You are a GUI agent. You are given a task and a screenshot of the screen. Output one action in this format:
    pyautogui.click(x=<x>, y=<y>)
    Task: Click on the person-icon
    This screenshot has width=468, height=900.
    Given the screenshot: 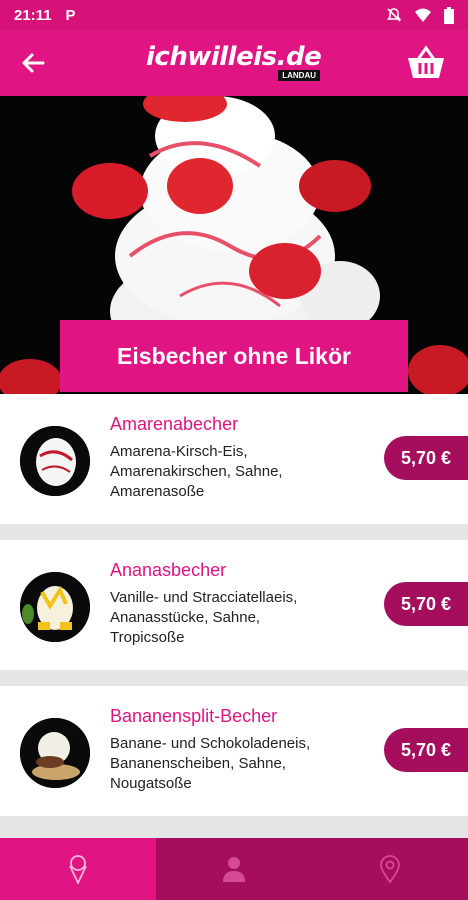 What is the action you would take?
    pyautogui.click(x=234, y=869)
    